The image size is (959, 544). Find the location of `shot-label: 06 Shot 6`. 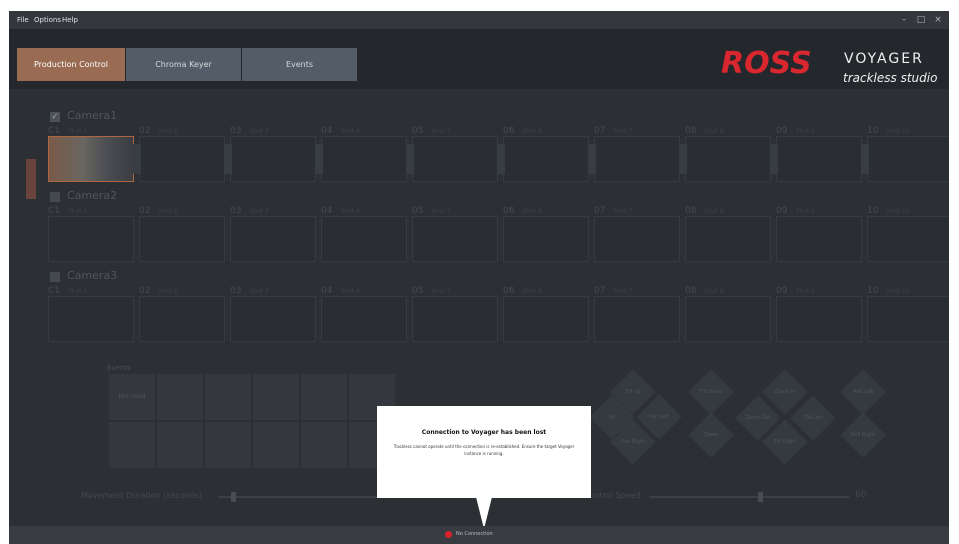

shot-label: 06 Shot 6 is located at coordinates (522, 131).